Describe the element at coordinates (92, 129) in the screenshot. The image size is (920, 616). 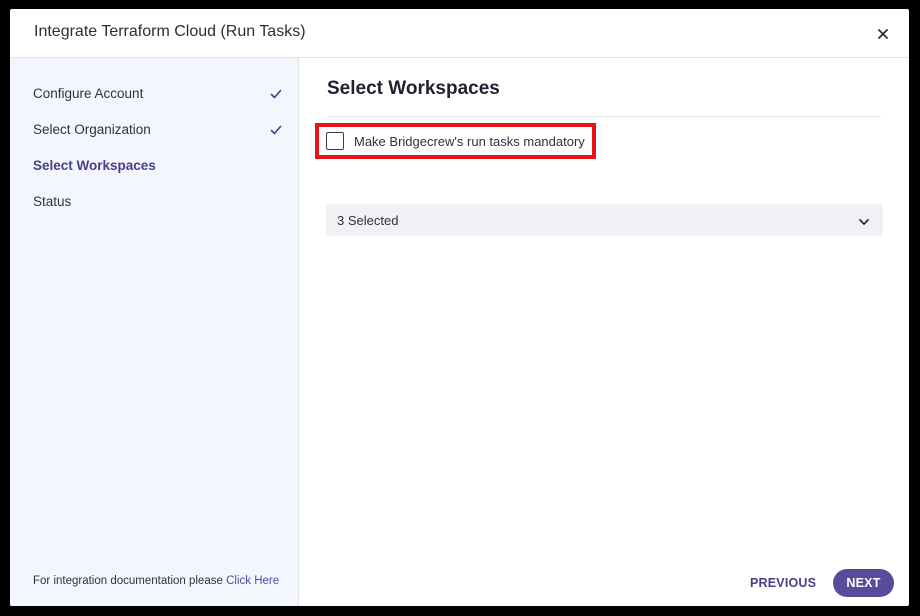
I see `step-label: Select Organization` at that location.